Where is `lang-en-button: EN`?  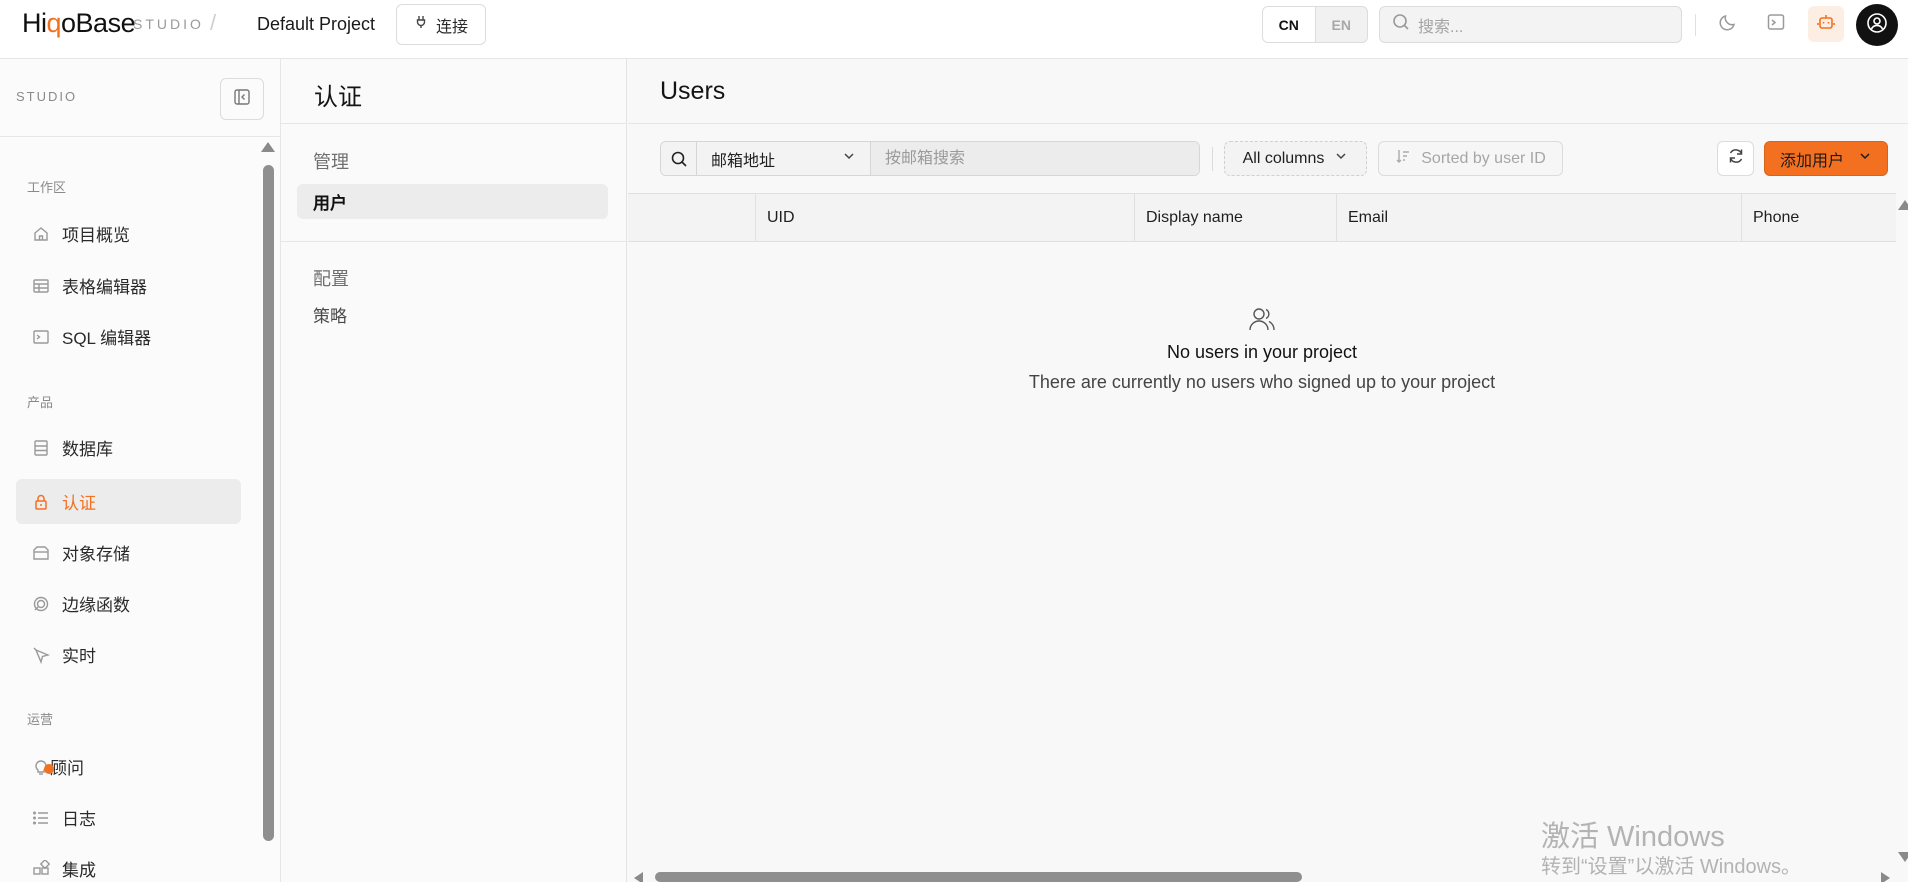
lang-en-button: EN is located at coordinates (1342, 24).